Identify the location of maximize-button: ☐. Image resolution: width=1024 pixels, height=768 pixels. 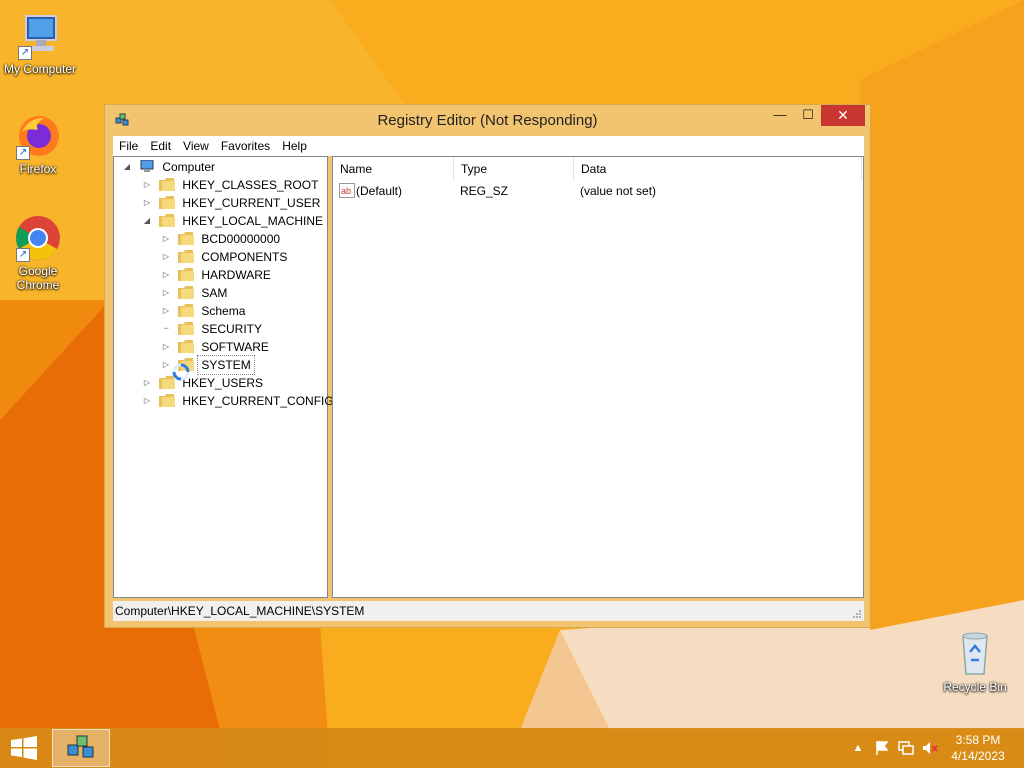
(808, 115).